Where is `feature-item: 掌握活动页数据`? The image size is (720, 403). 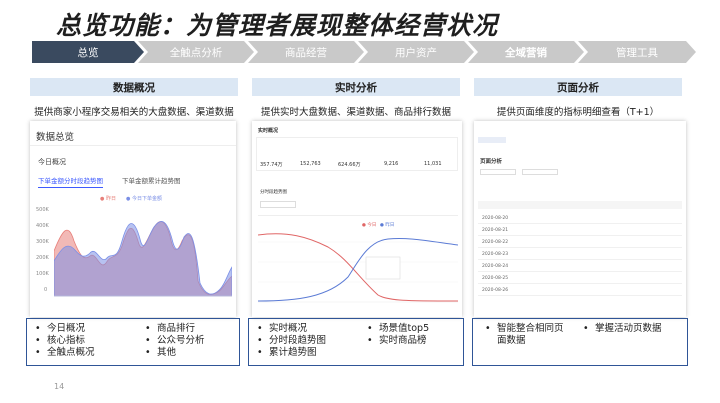 feature-item: 掌握活动页数据 is located at coordinates (622, 328).